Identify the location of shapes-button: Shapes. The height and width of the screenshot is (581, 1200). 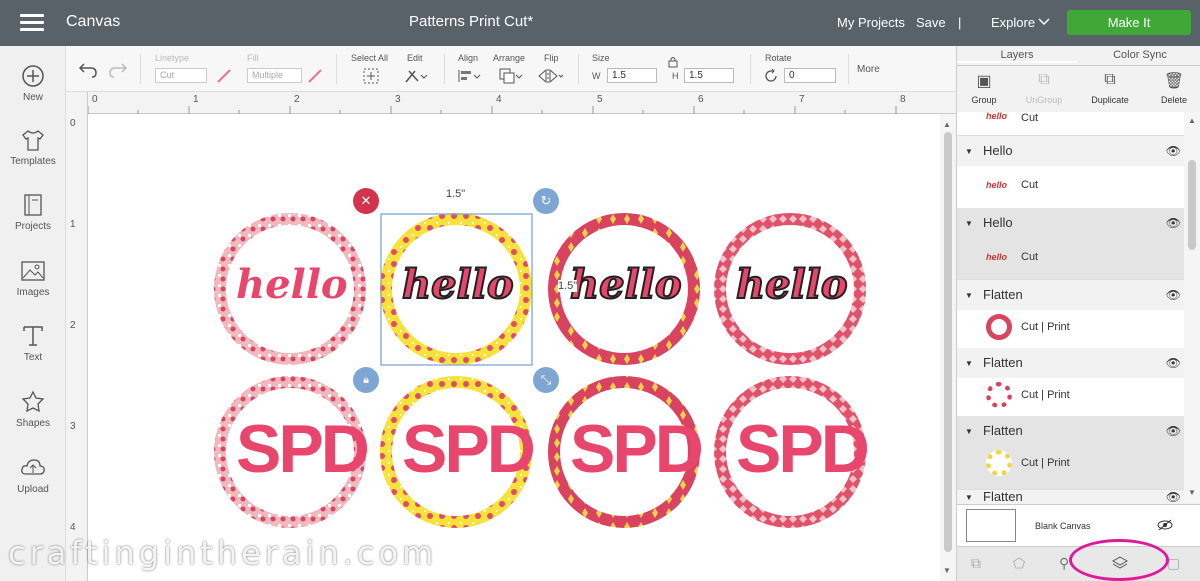
(33, 409).